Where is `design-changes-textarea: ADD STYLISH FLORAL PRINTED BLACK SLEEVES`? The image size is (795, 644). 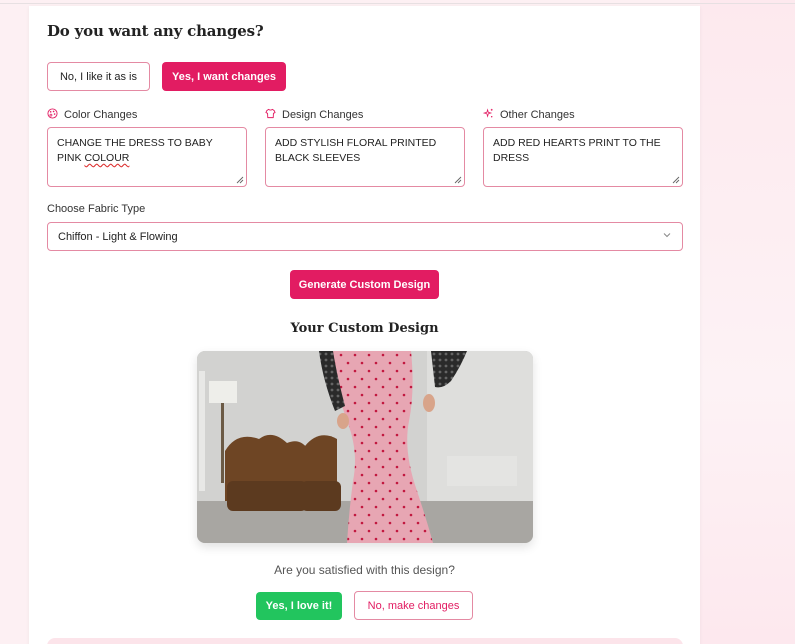 design-changes-textarea: ADD STYLISH FLORAL PRINTED BLACK SLEEVES is located at coordinates (365, 157).